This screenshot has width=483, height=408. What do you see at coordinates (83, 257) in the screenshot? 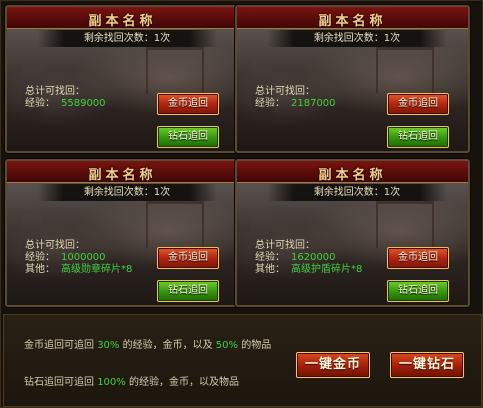
I see `exp-value: 1000000` at bounding box center [83, 257].